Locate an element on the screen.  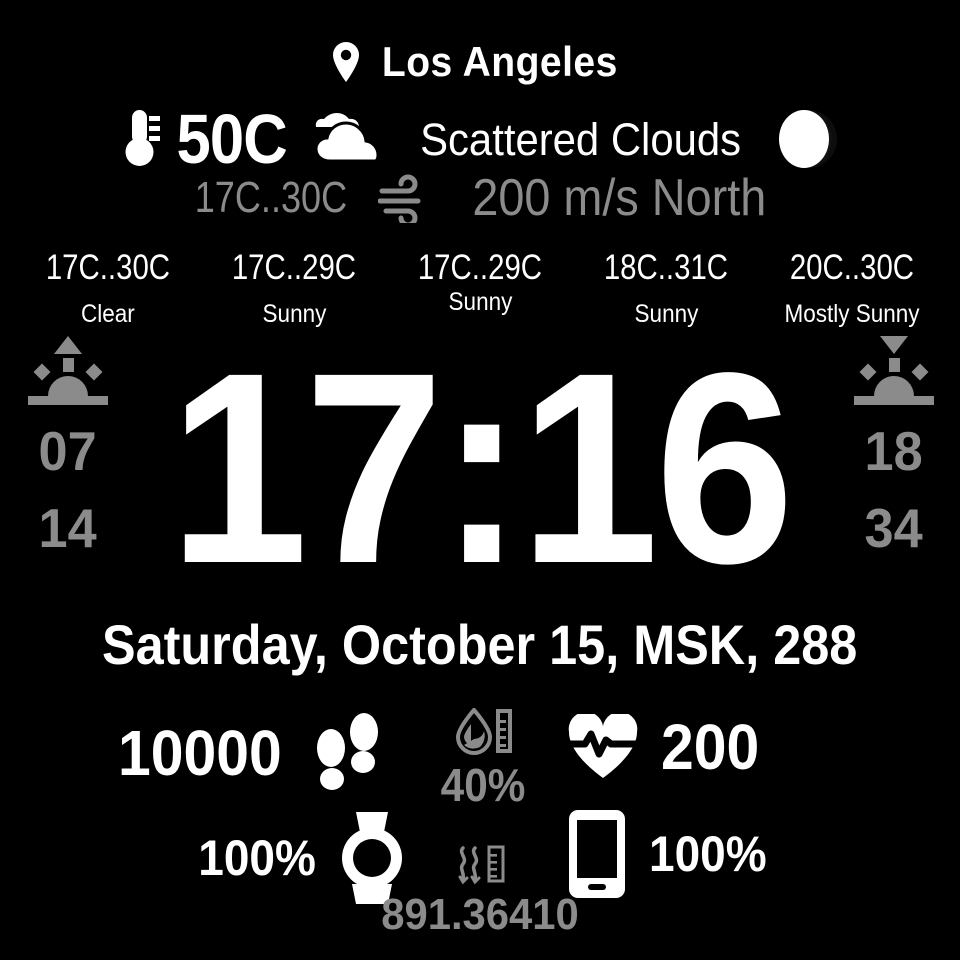
location-name: Los Angeles is located at coordinates (500, 61).